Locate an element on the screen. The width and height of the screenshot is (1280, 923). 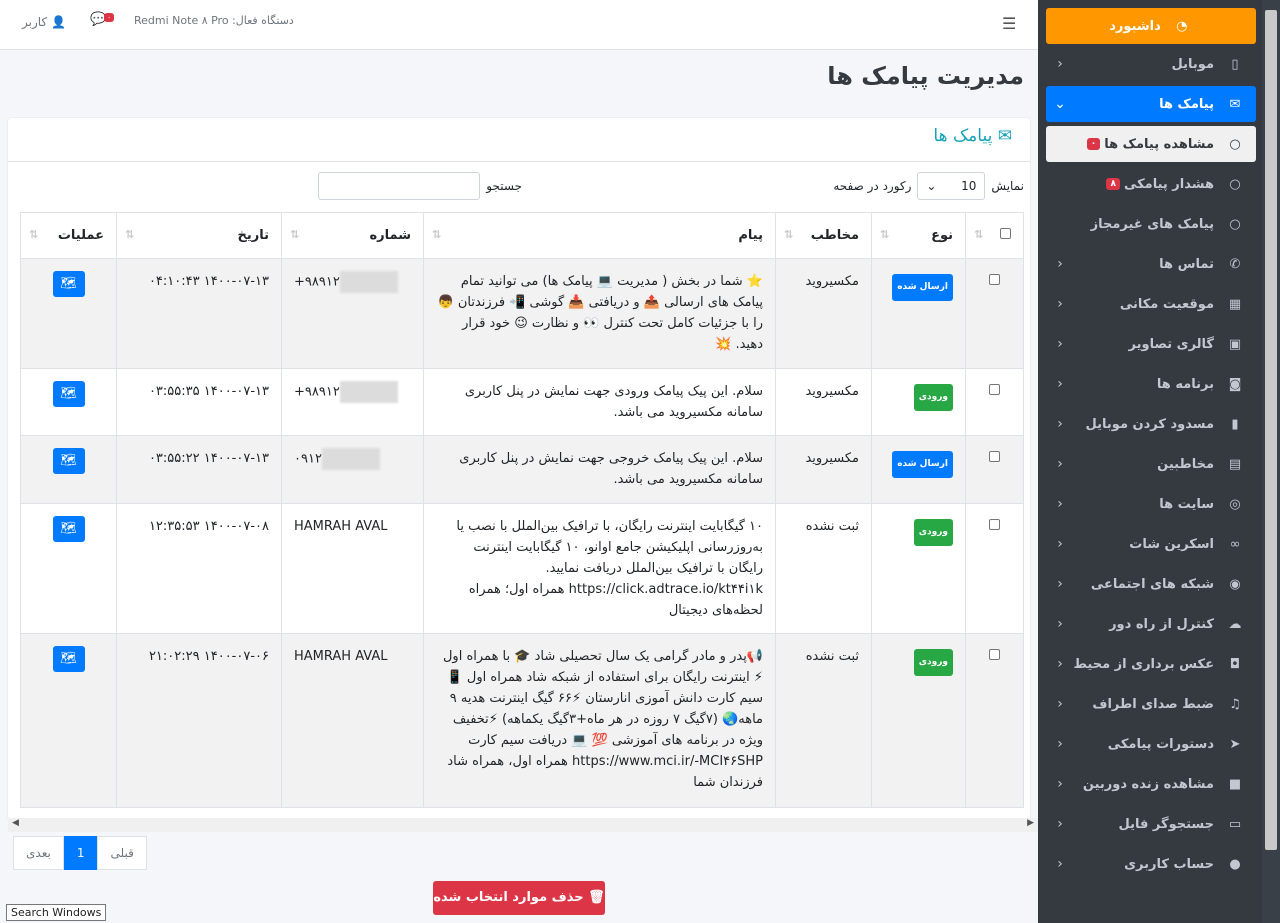
sidebar-label-text: موبایل is located at coordinates (1192, 64).